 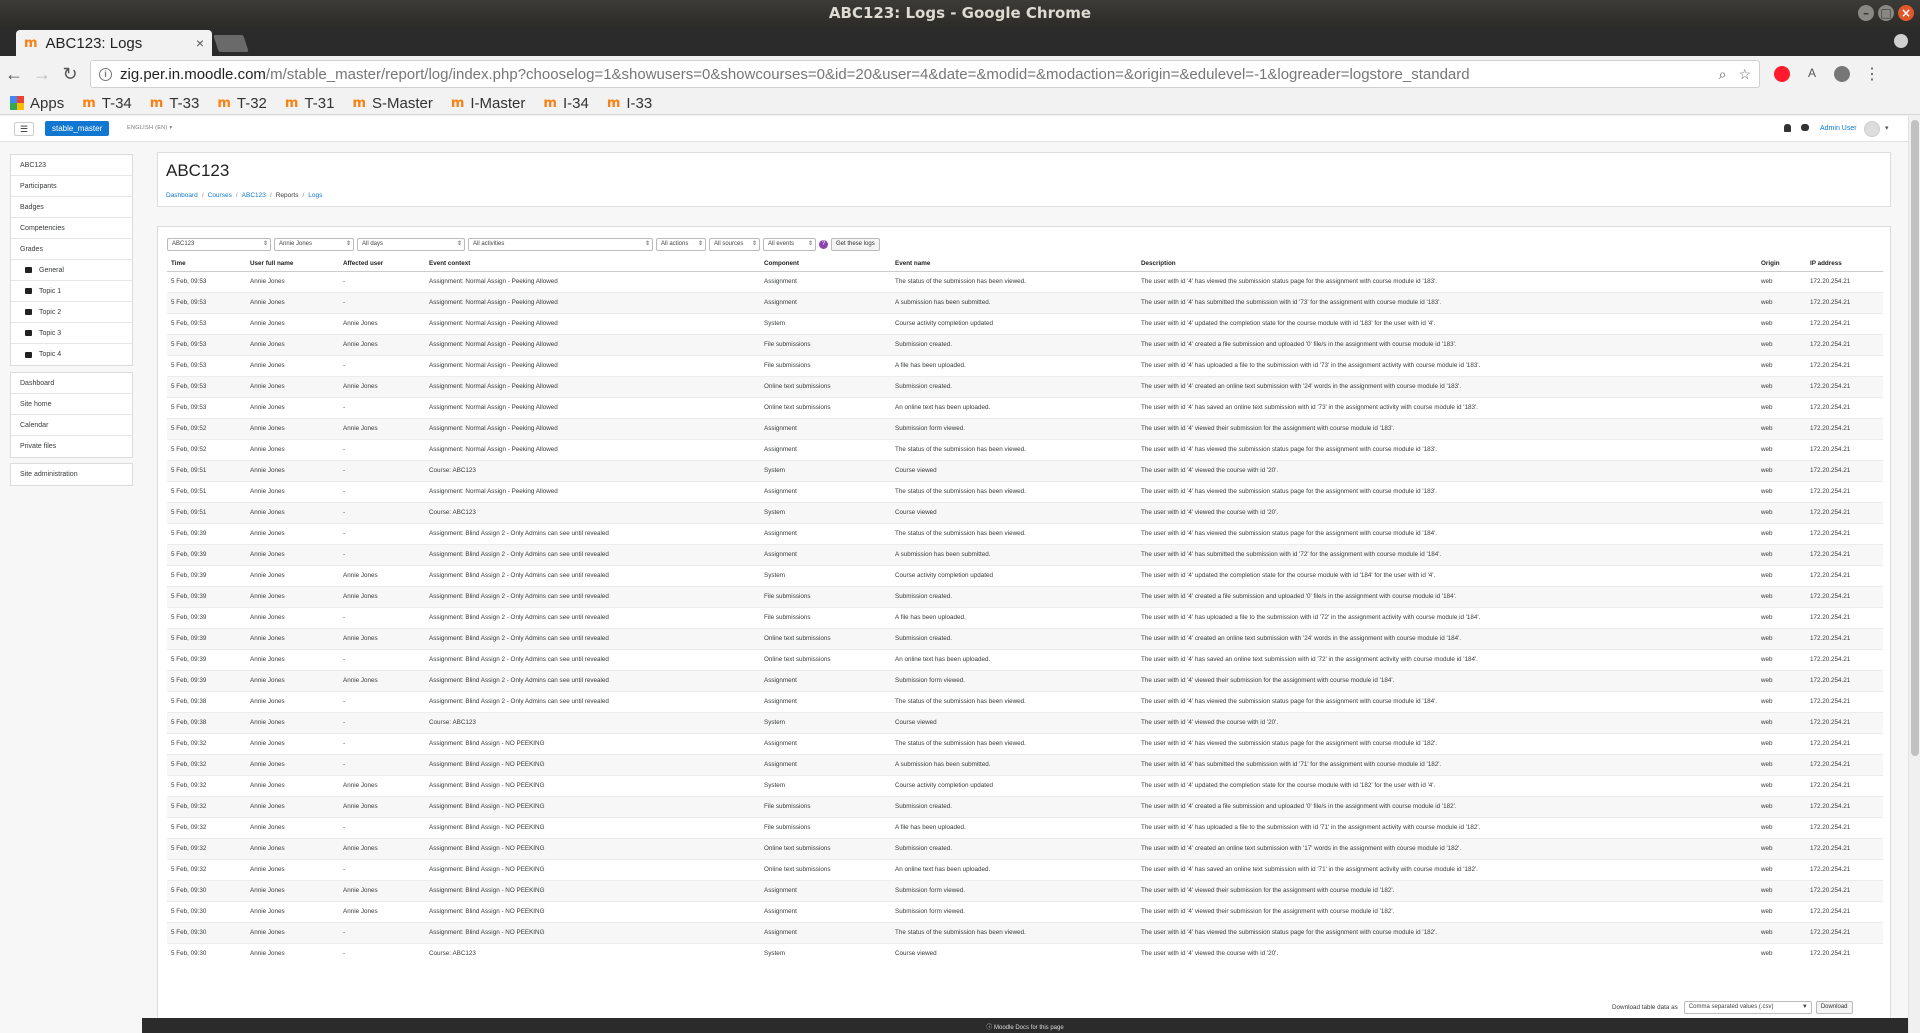 I want to click on close-window-button: ×, so click(x=1906, y=13).